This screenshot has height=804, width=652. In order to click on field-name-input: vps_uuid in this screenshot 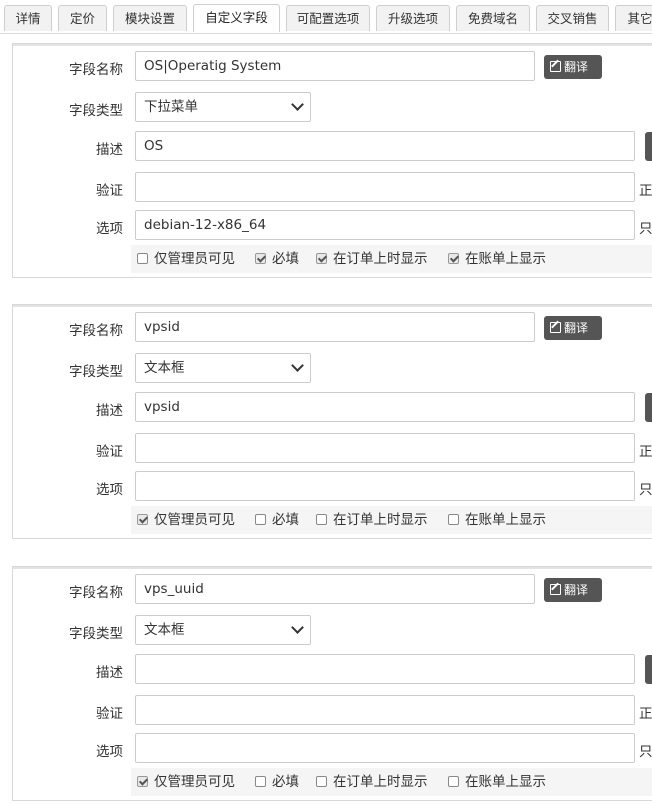, I will do `click(335, 589)`.